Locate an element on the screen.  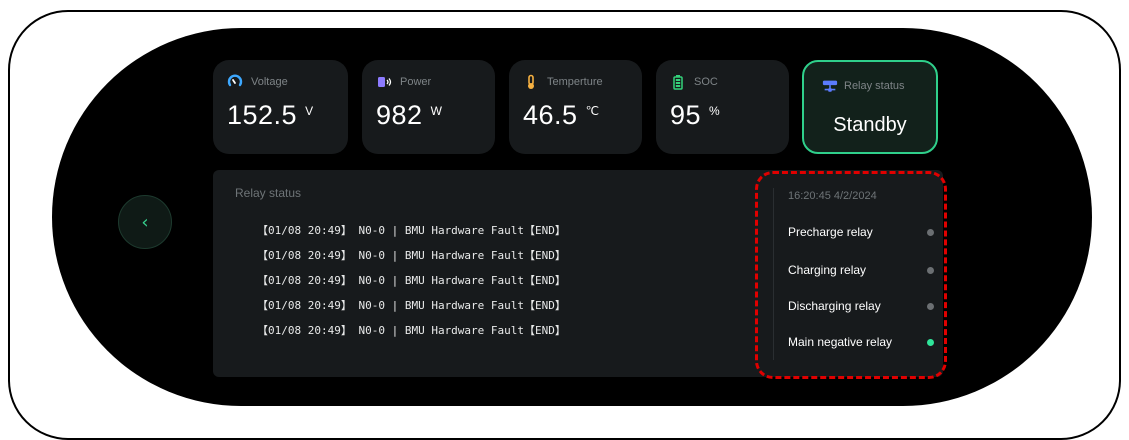
soc-label: SOC is located at coordinates (706, 82).